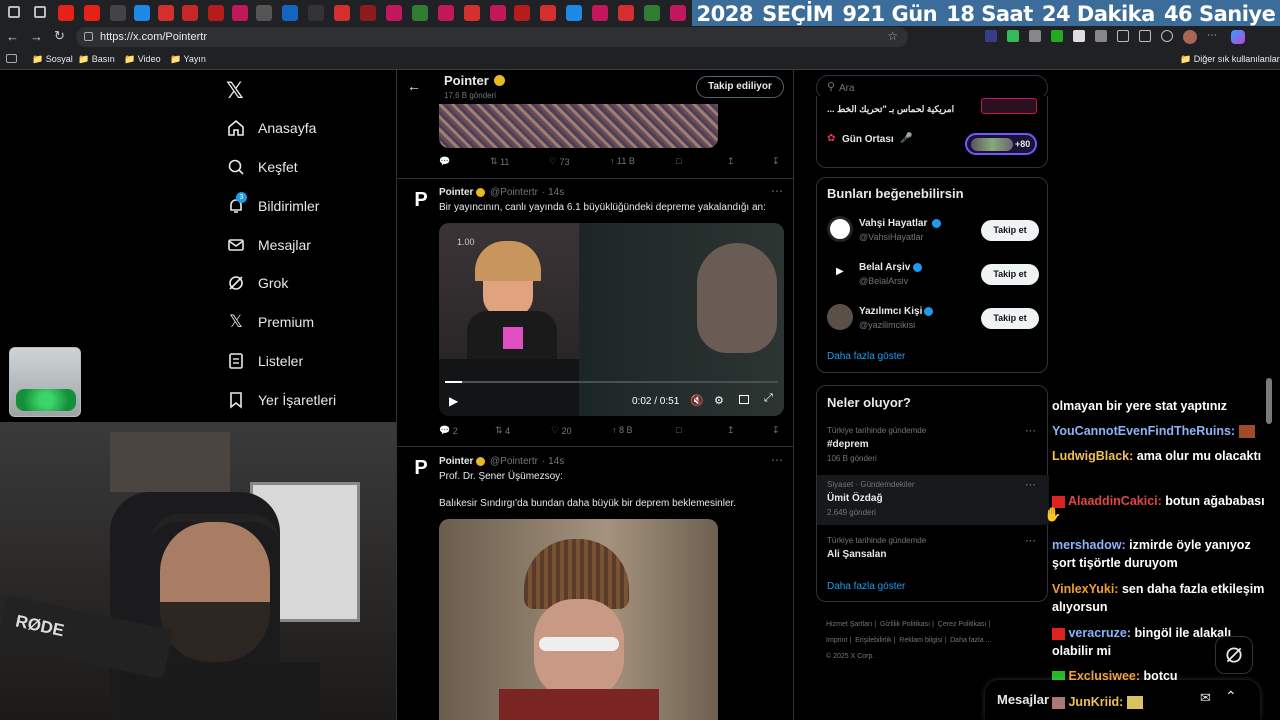 Image resolution: width=1280 pixels, height=720 pixels. What do you see at coordinates (448, 430) in the screenshot?
I see `reply-button: 💬 2` at bounding box center [448, 430].